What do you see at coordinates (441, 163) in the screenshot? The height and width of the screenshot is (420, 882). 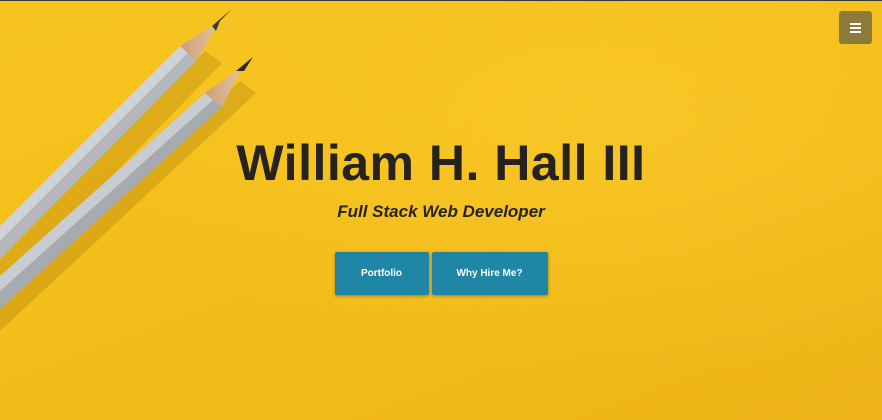 I see `hero-name: William H. Hall III` at bounding box center [441, 163].